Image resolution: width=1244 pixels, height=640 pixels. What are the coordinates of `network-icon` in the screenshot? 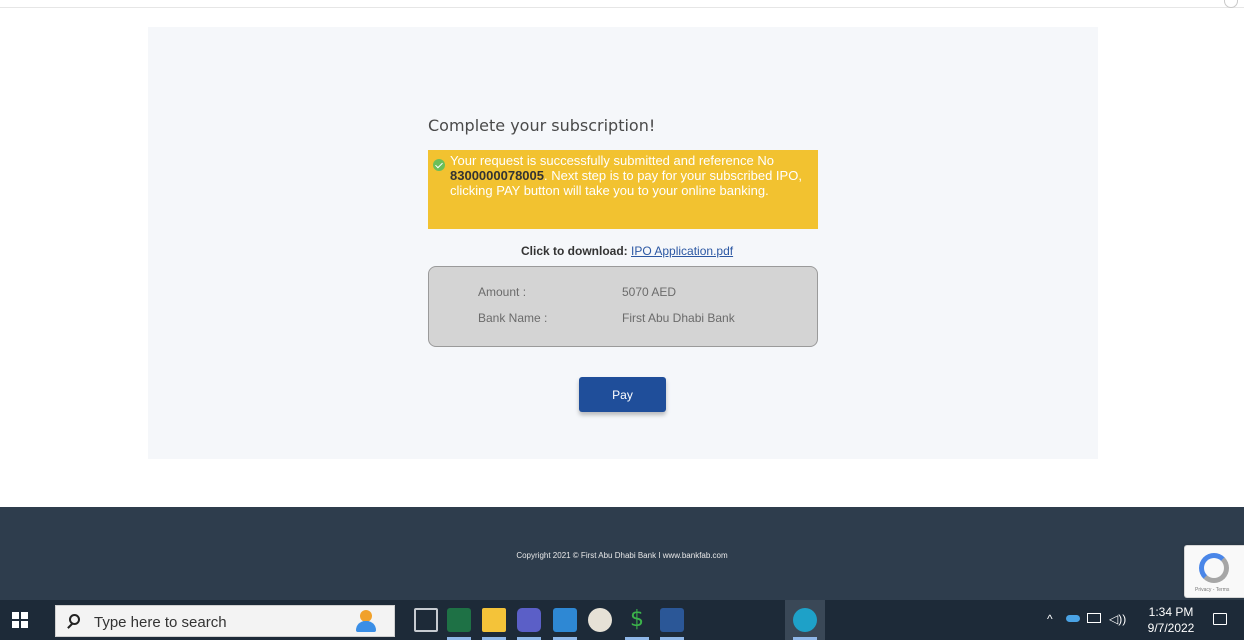 It's located at (1094, 618).